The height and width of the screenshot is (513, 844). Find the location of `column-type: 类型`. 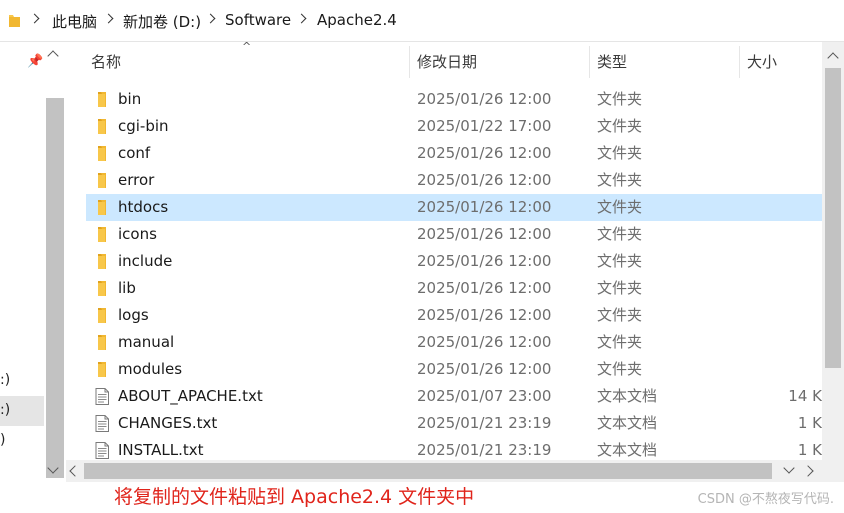

column-type: 类型 is located at coordinates (612, 62).